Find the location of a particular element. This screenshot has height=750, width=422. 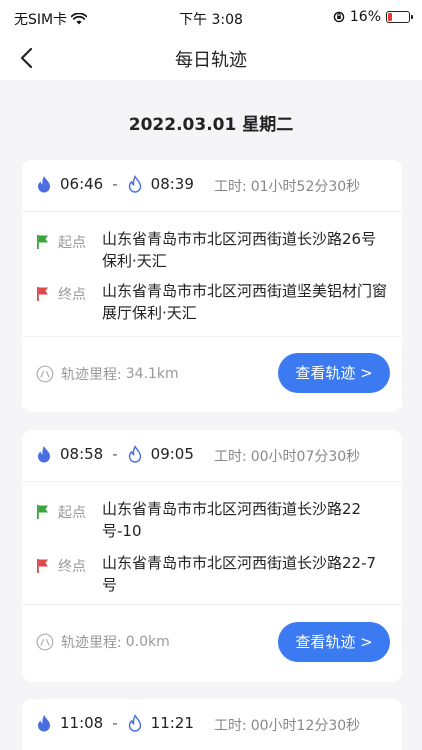

start-location: 起点 山东省青岛市市北区河西街道长沙路22号-10 is located at coordinates (212, 520).